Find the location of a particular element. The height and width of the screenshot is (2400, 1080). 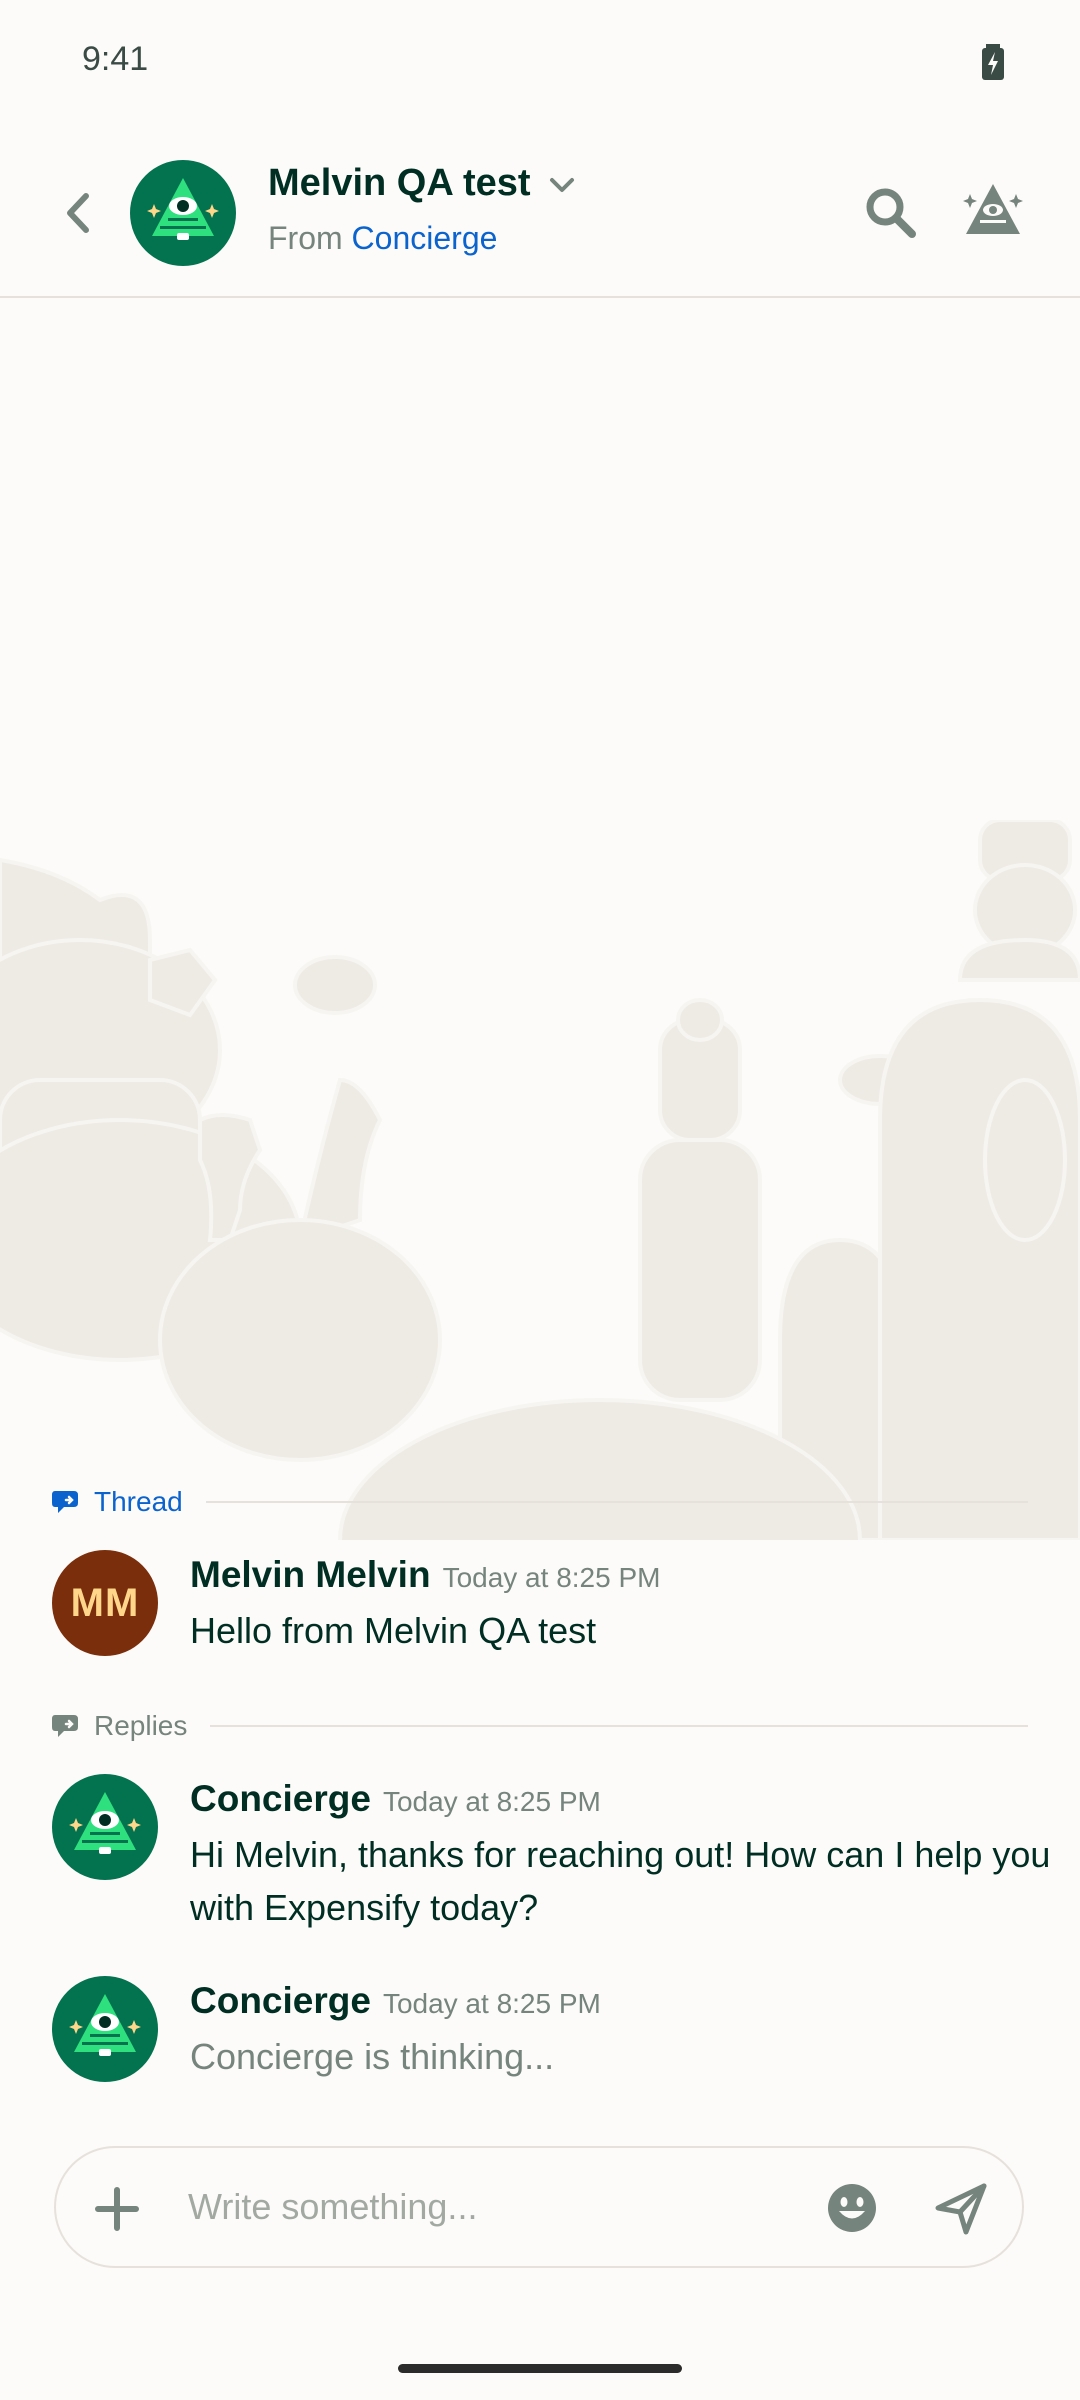

avatar: MM is located at coordinates (105, 1603).